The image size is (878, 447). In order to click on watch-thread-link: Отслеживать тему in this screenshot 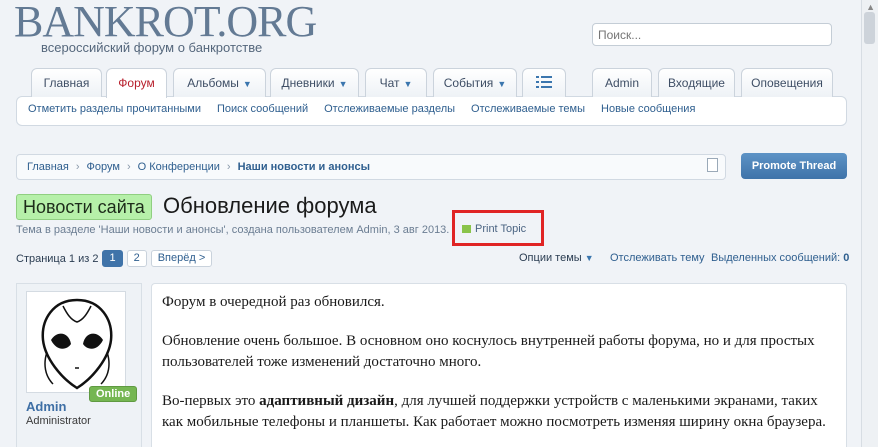, I will do `click(657, 258)`.